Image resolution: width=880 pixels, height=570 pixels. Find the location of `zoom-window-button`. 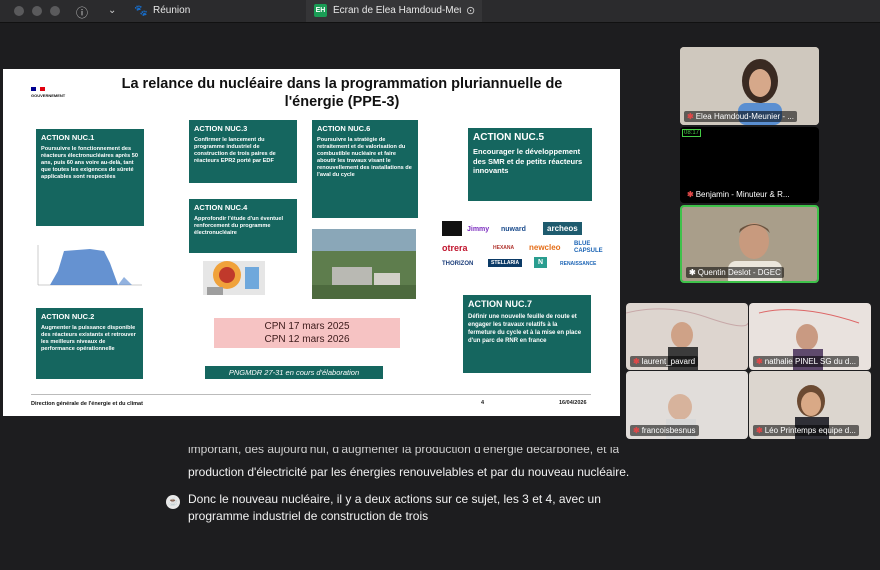

zoom-window-button is located at coordinates (55, 11).